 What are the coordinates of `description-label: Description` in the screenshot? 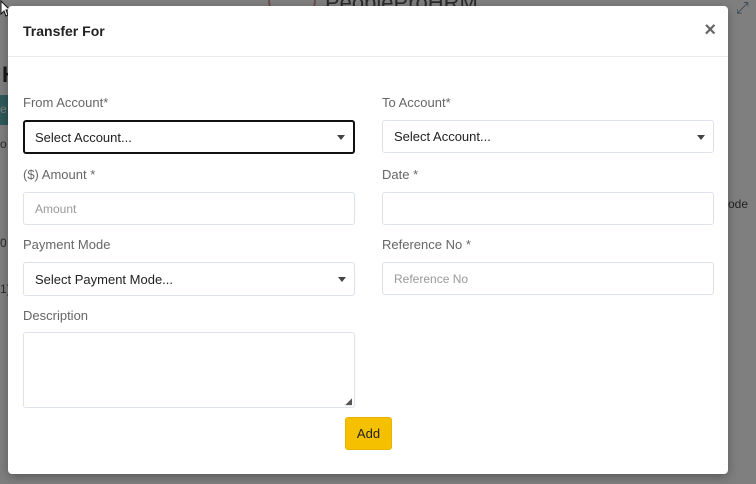 It's located at (56, 315).